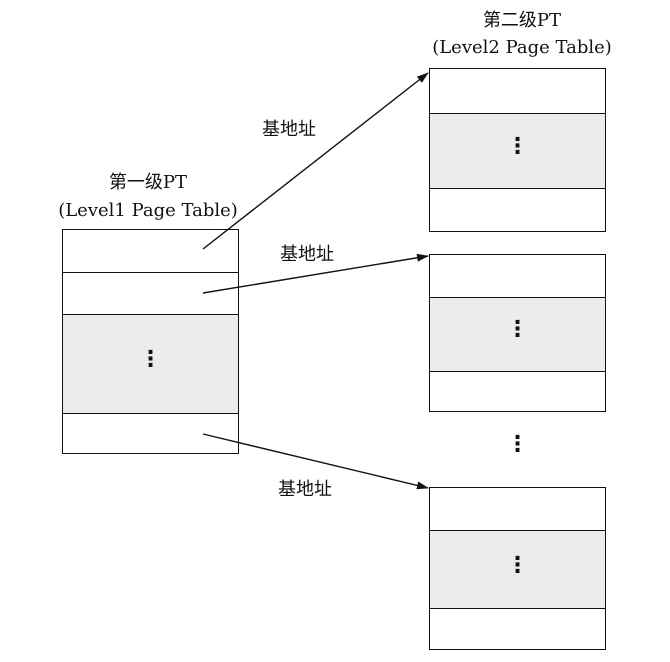 The height and width of the screenshot is (662, 670). Describe the element at coordinates (289, 129) in the screenshot. I see `arrow-label-base-address-1: 基地址` at that location.